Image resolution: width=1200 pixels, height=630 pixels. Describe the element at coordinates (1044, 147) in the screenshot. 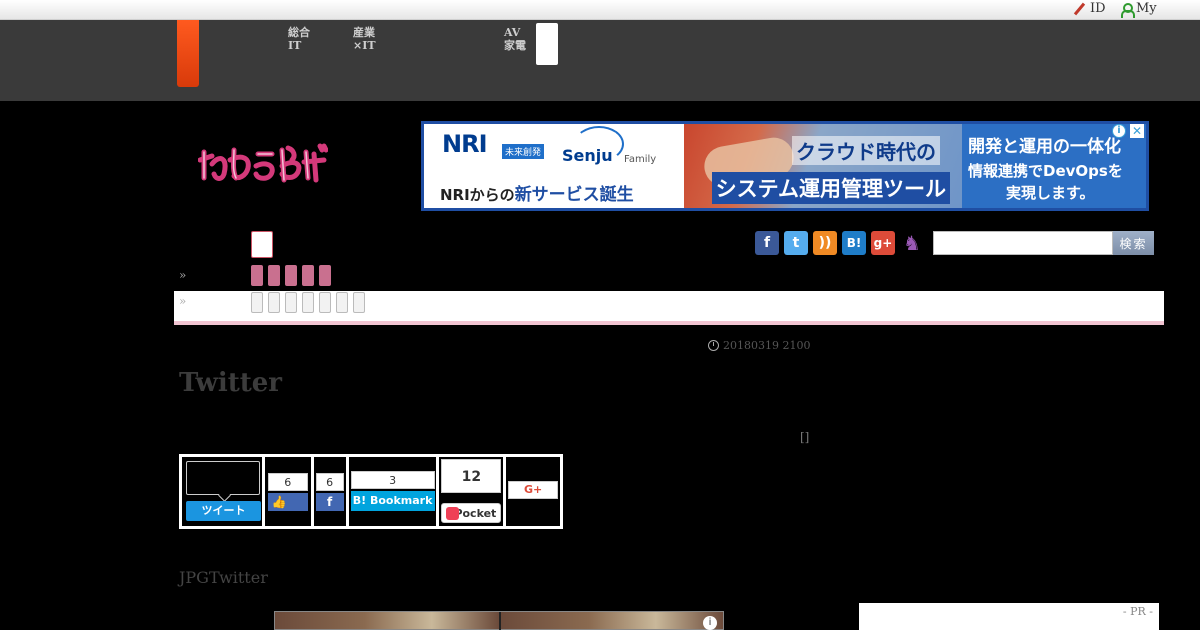

I see `ad-right-line-1: 開発と運用の一体化` at that location.